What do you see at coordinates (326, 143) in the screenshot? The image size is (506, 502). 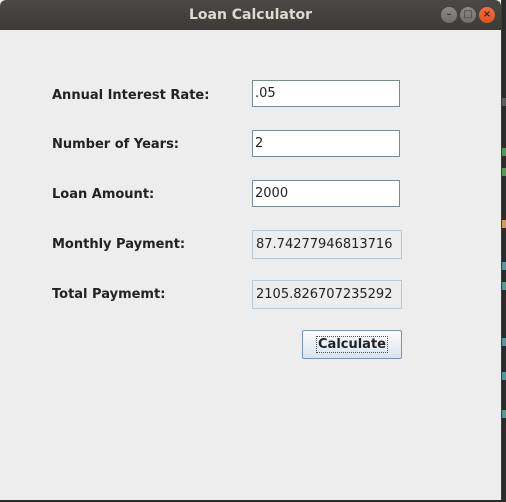 I see `years-input` at bounding box center [326, 143].